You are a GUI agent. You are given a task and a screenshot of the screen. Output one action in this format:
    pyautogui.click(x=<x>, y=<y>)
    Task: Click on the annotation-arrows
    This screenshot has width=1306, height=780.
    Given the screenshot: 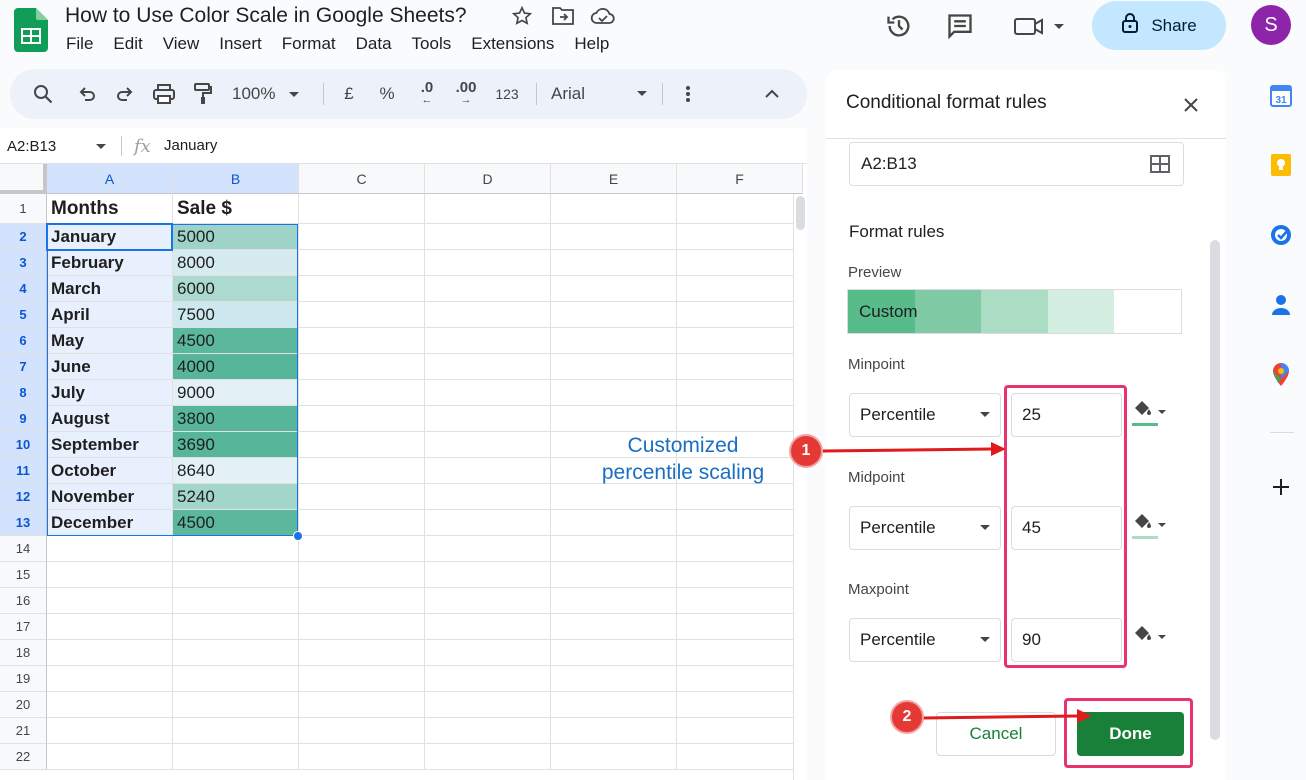 What is the action you would take?
    pyautogui.click(x=957, y=582)
    